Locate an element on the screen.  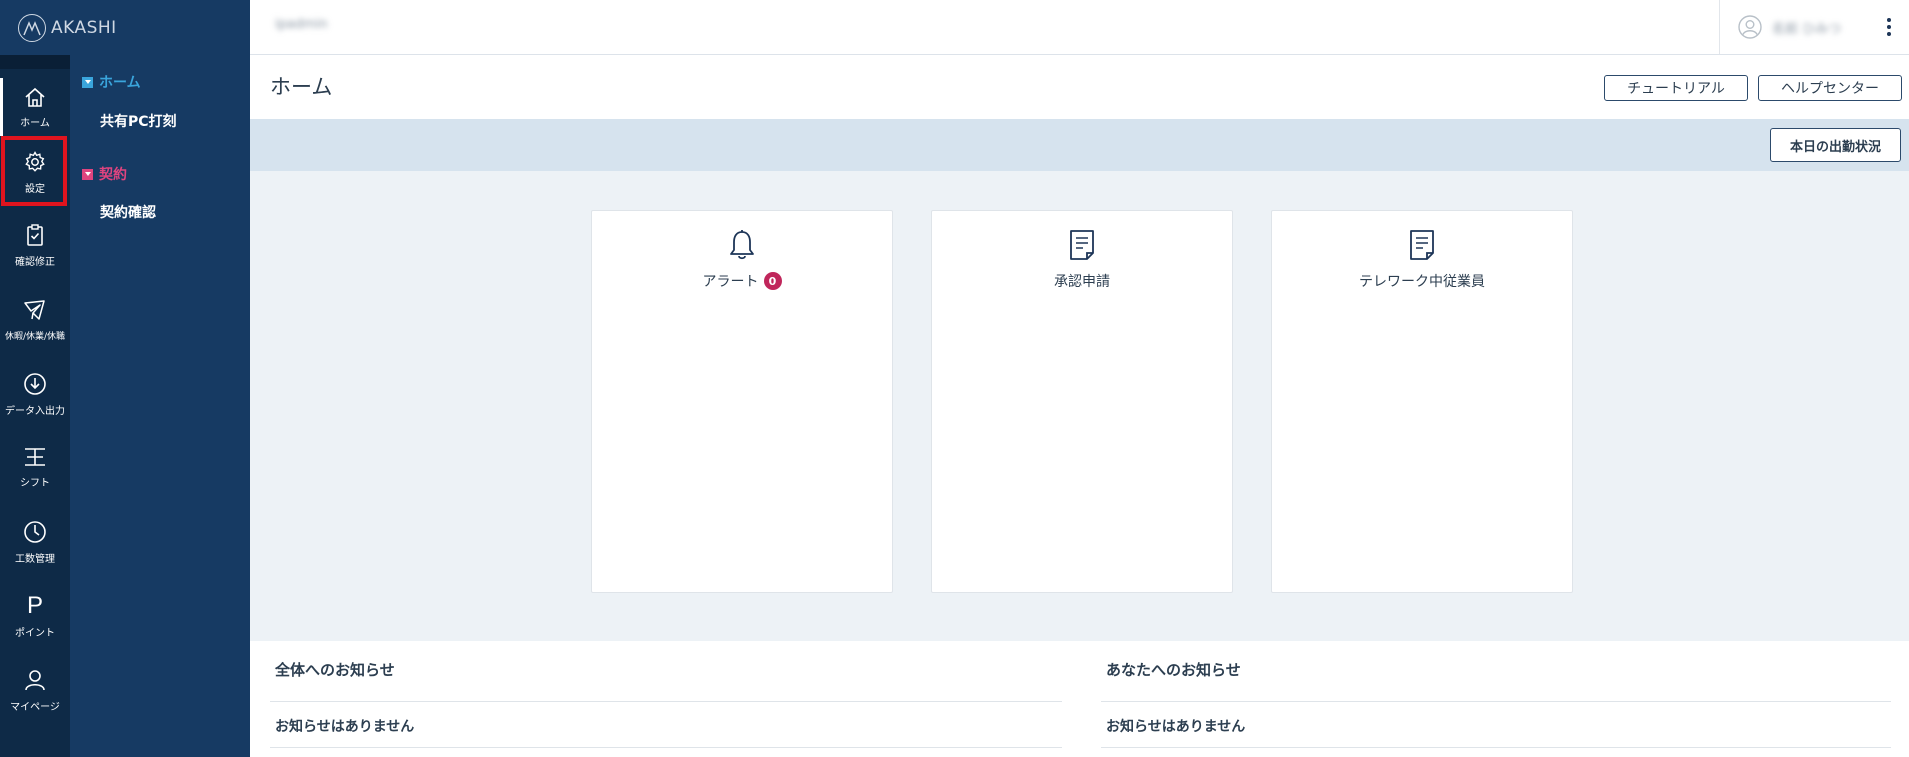
rail-item-data-io: データ入出力 is located at coordinates (35, 394).